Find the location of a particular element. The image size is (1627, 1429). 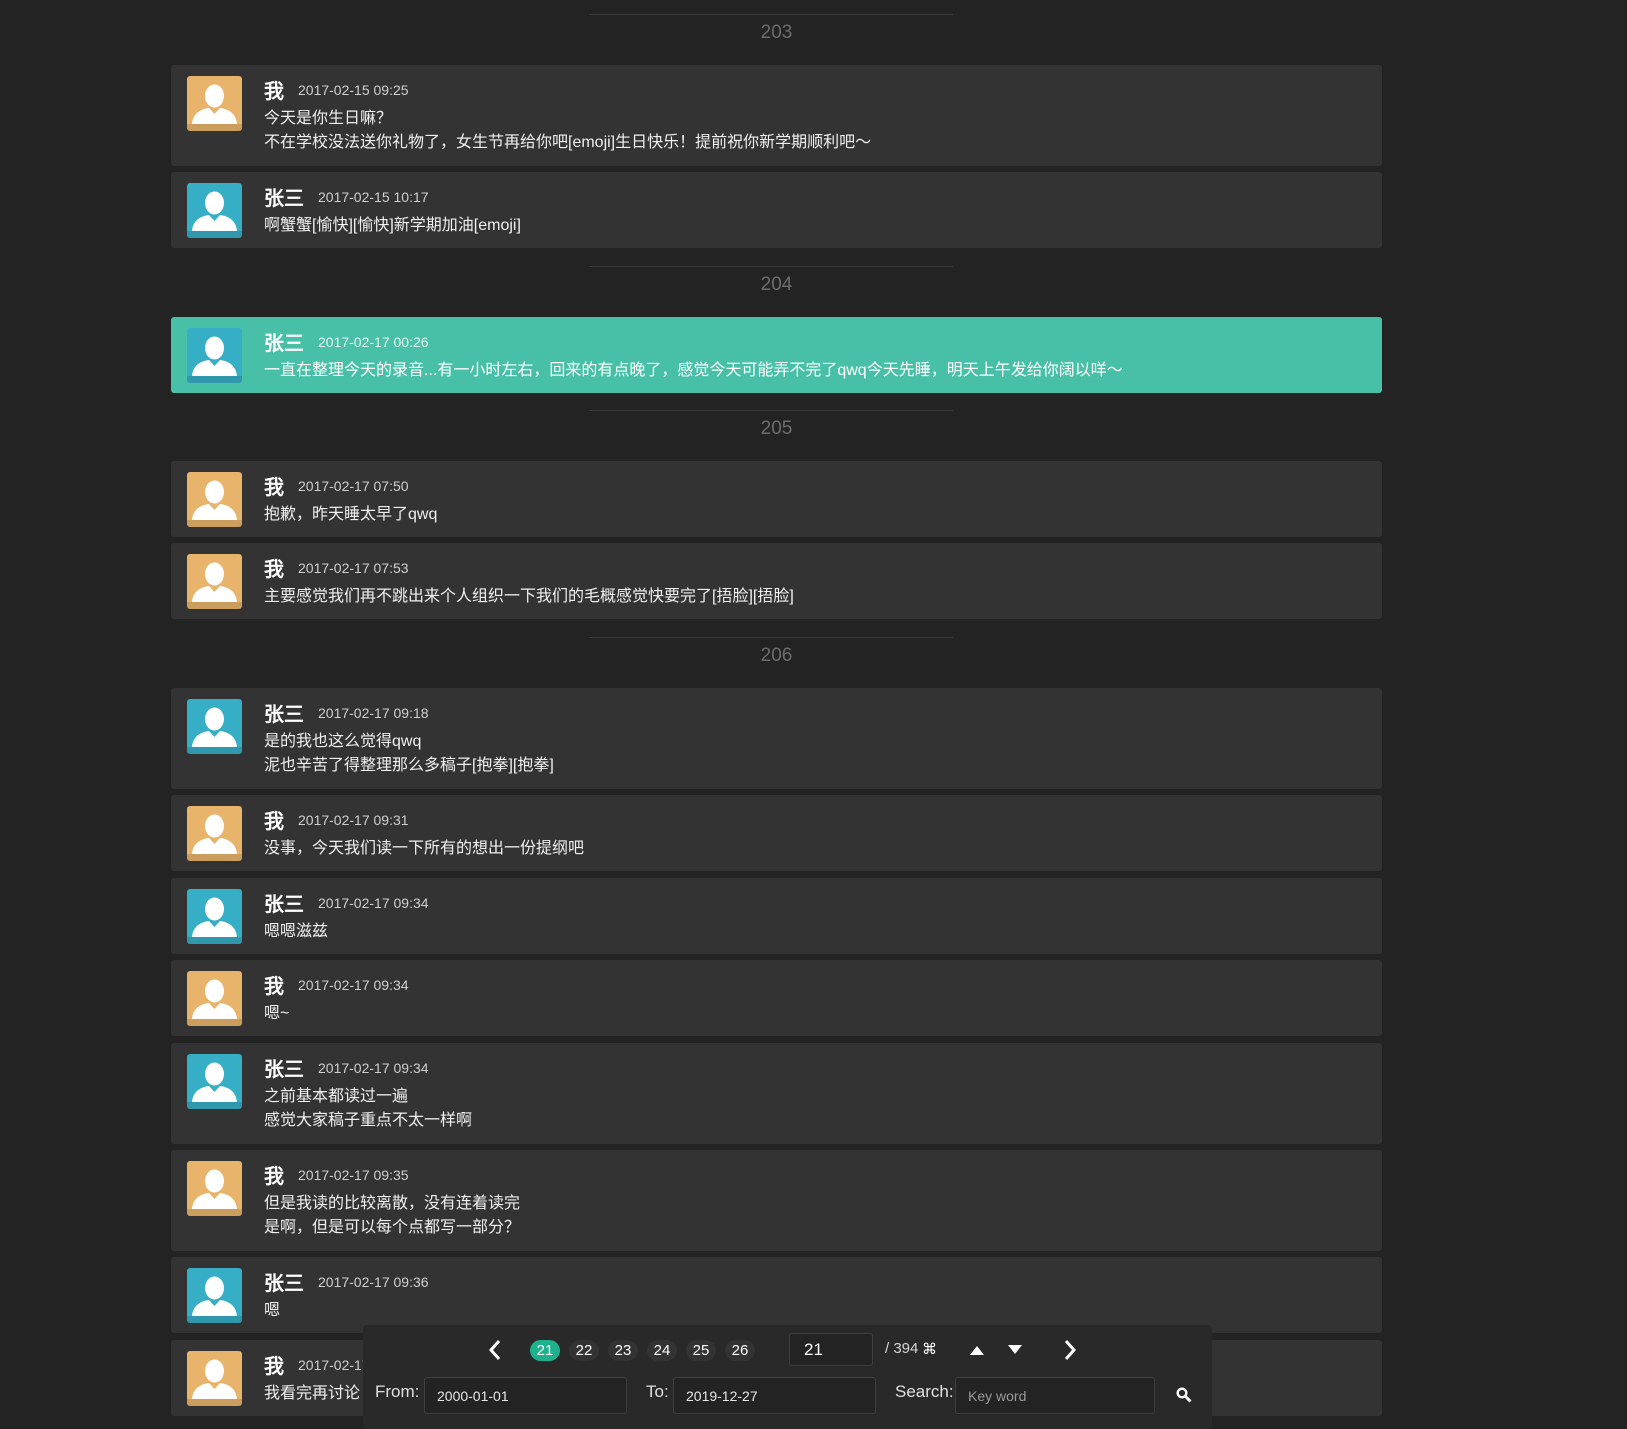

search-input is located at coordinates (1055, 1395).